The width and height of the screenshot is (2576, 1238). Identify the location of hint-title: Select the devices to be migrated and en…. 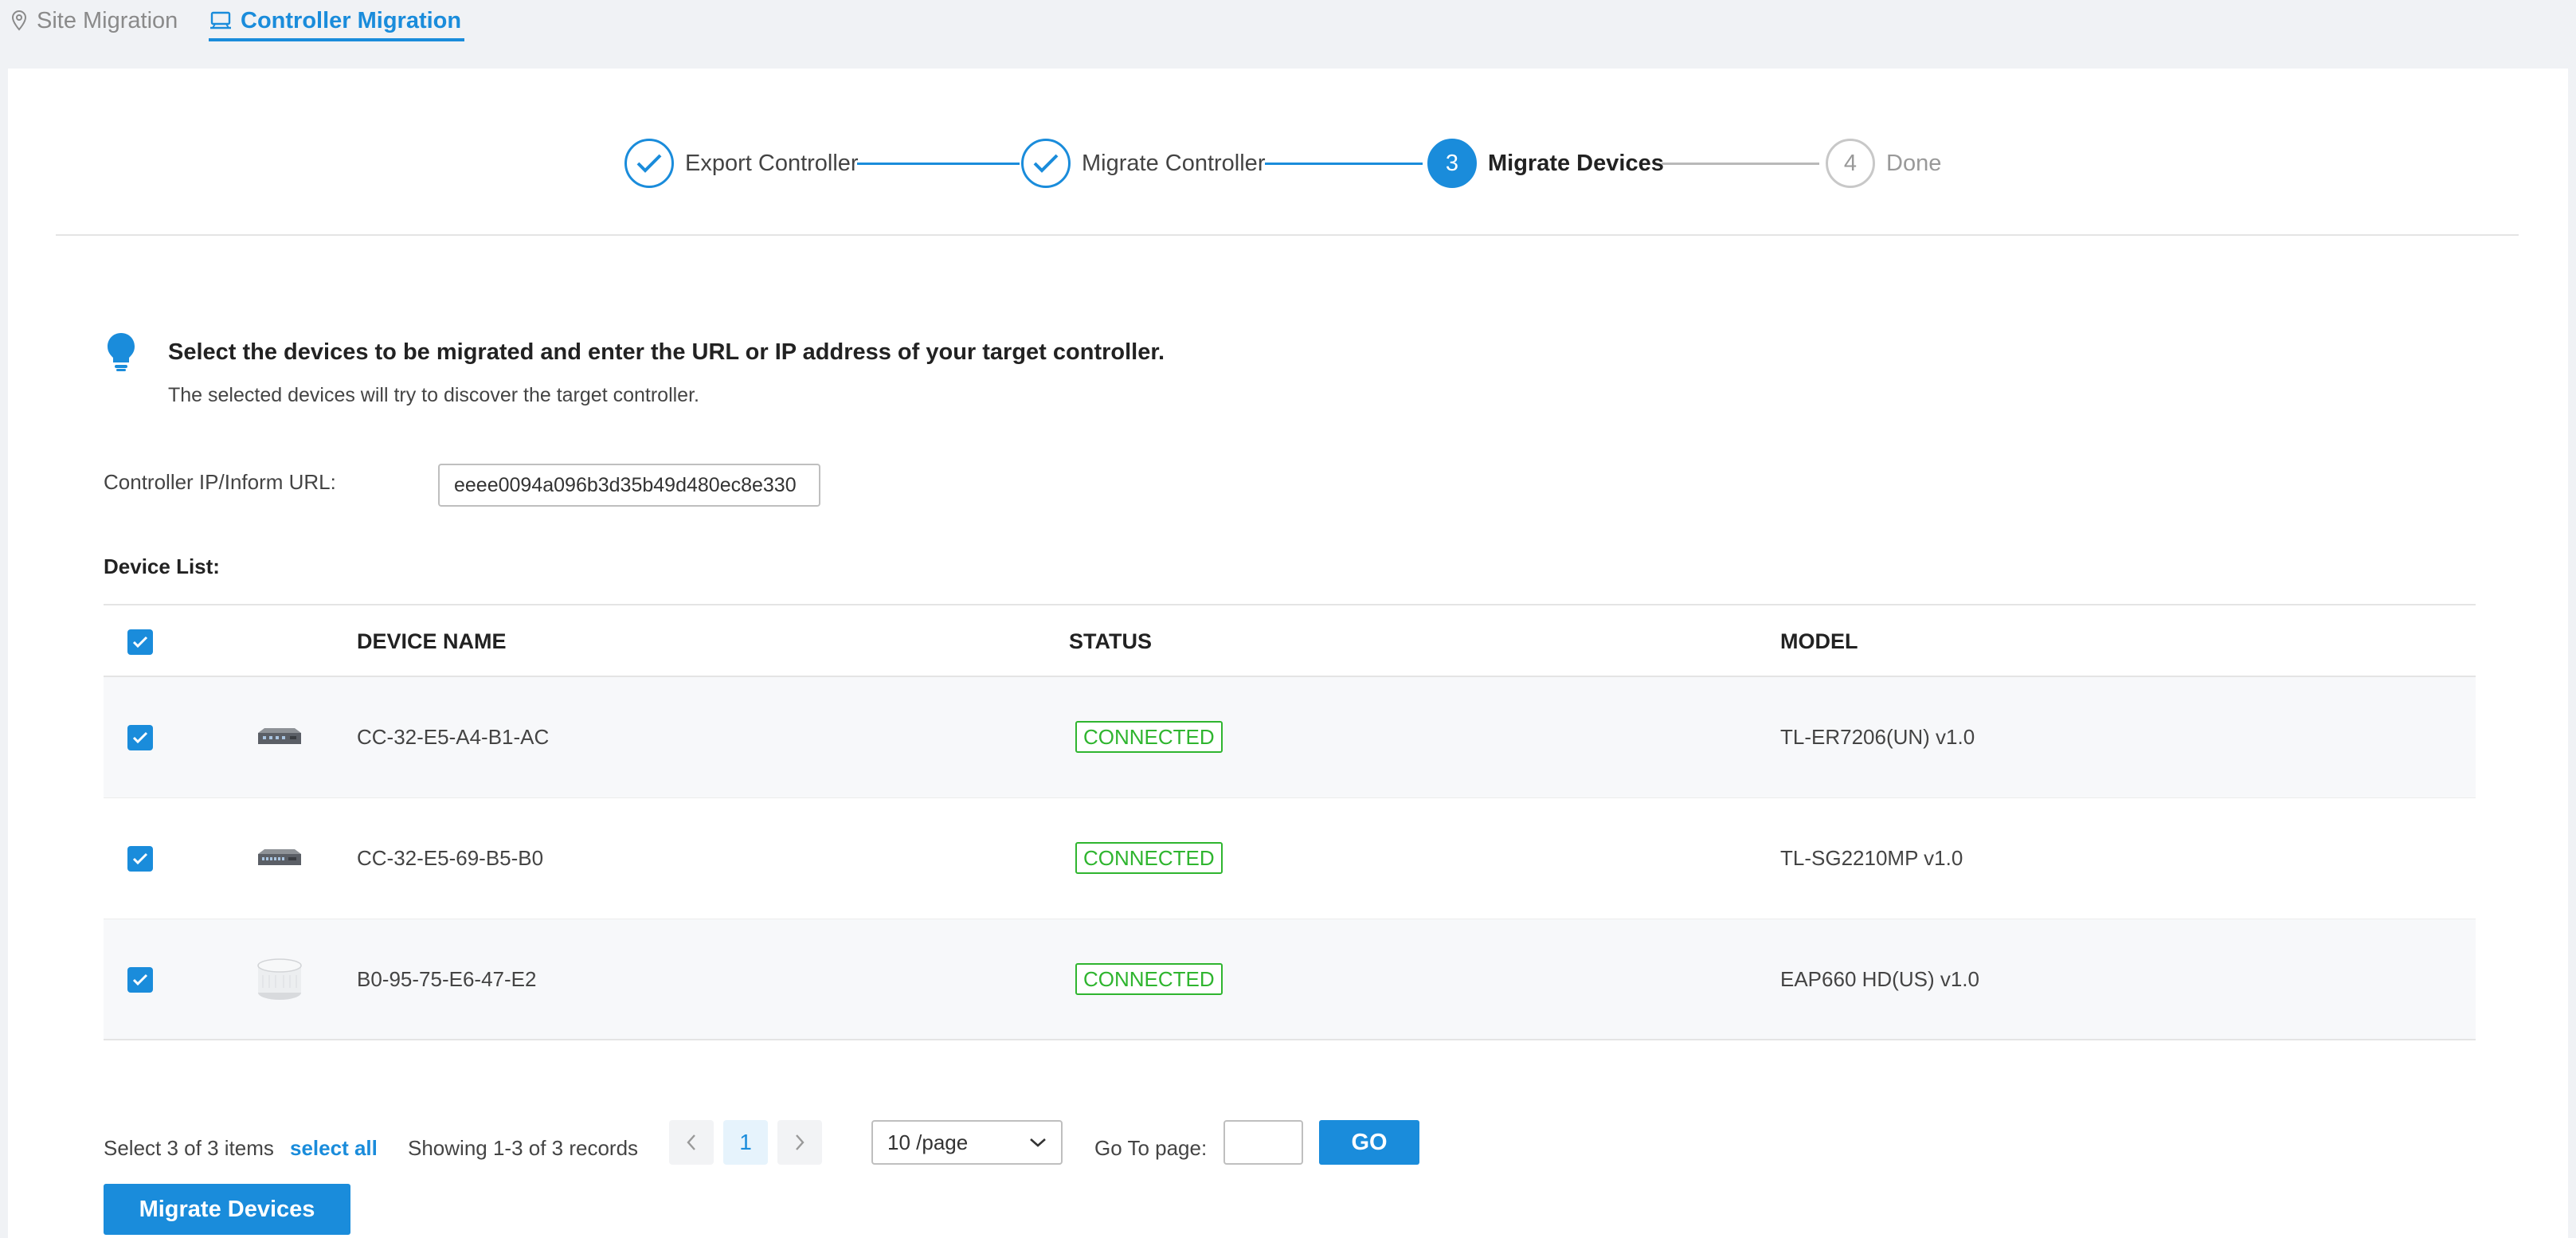
(666, 352).